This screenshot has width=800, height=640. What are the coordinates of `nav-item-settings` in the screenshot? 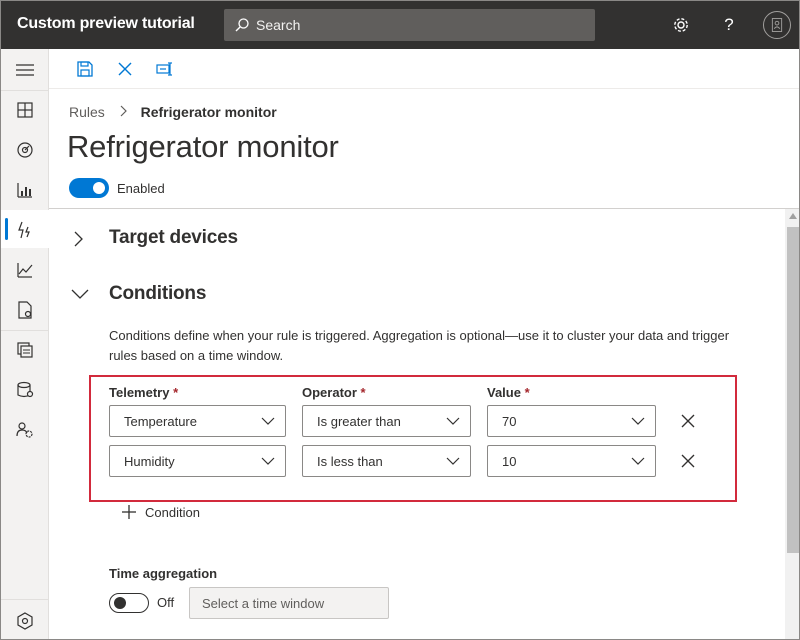 It's located at (25, 620).